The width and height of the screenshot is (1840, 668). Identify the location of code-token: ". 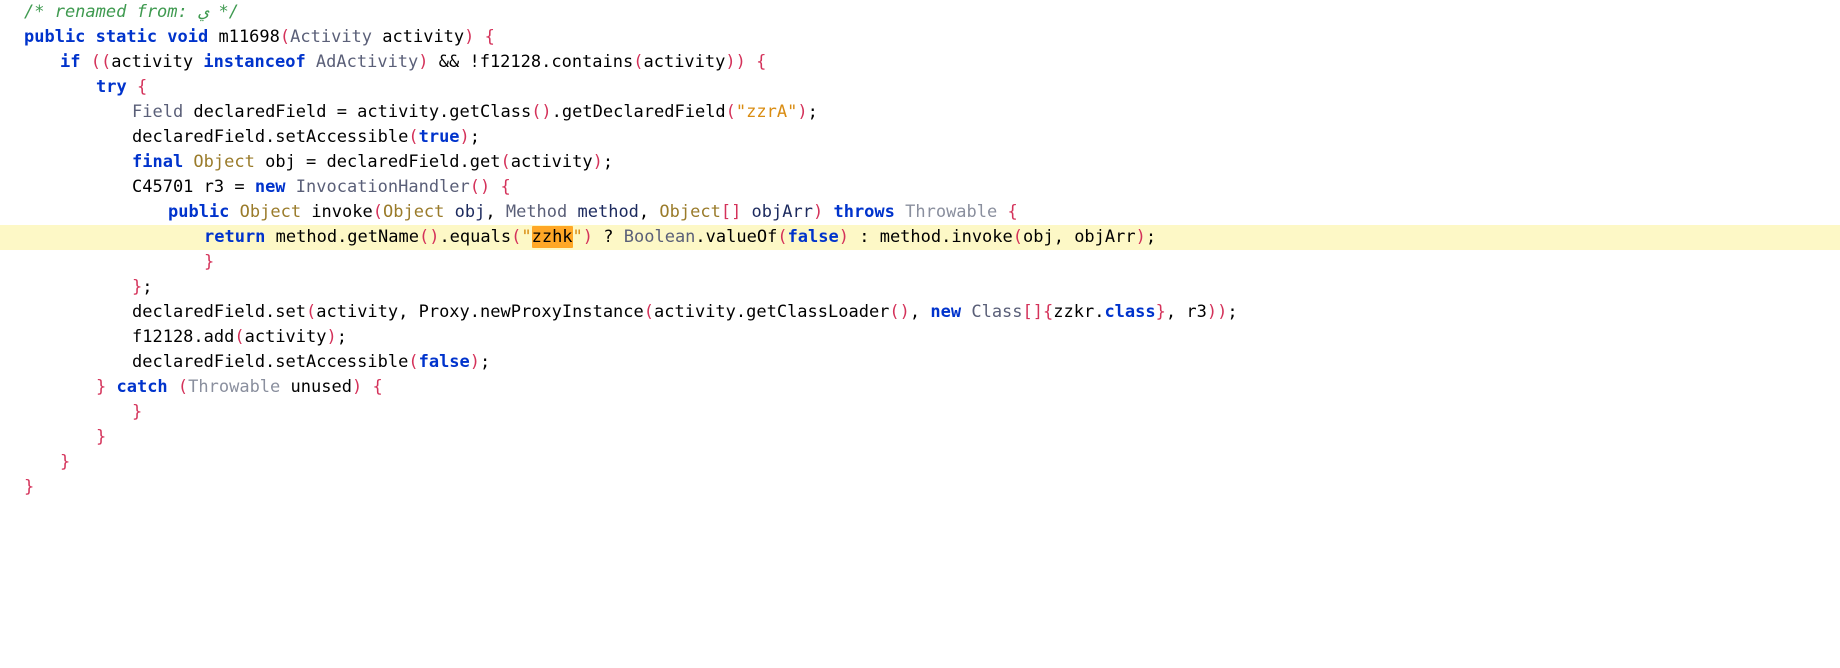
(526, 237).